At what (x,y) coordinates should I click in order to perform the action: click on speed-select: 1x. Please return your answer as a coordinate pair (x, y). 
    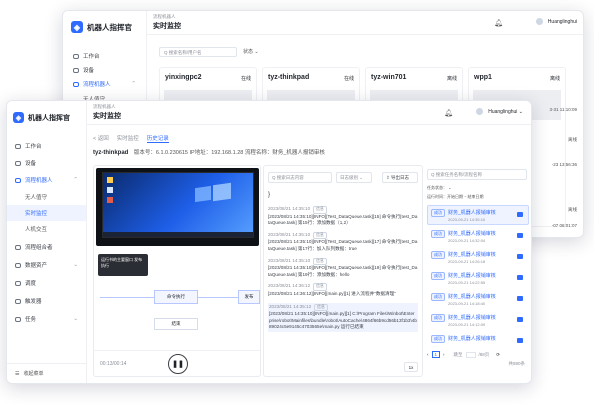
    Looking at the image, I should click on (411, 367).